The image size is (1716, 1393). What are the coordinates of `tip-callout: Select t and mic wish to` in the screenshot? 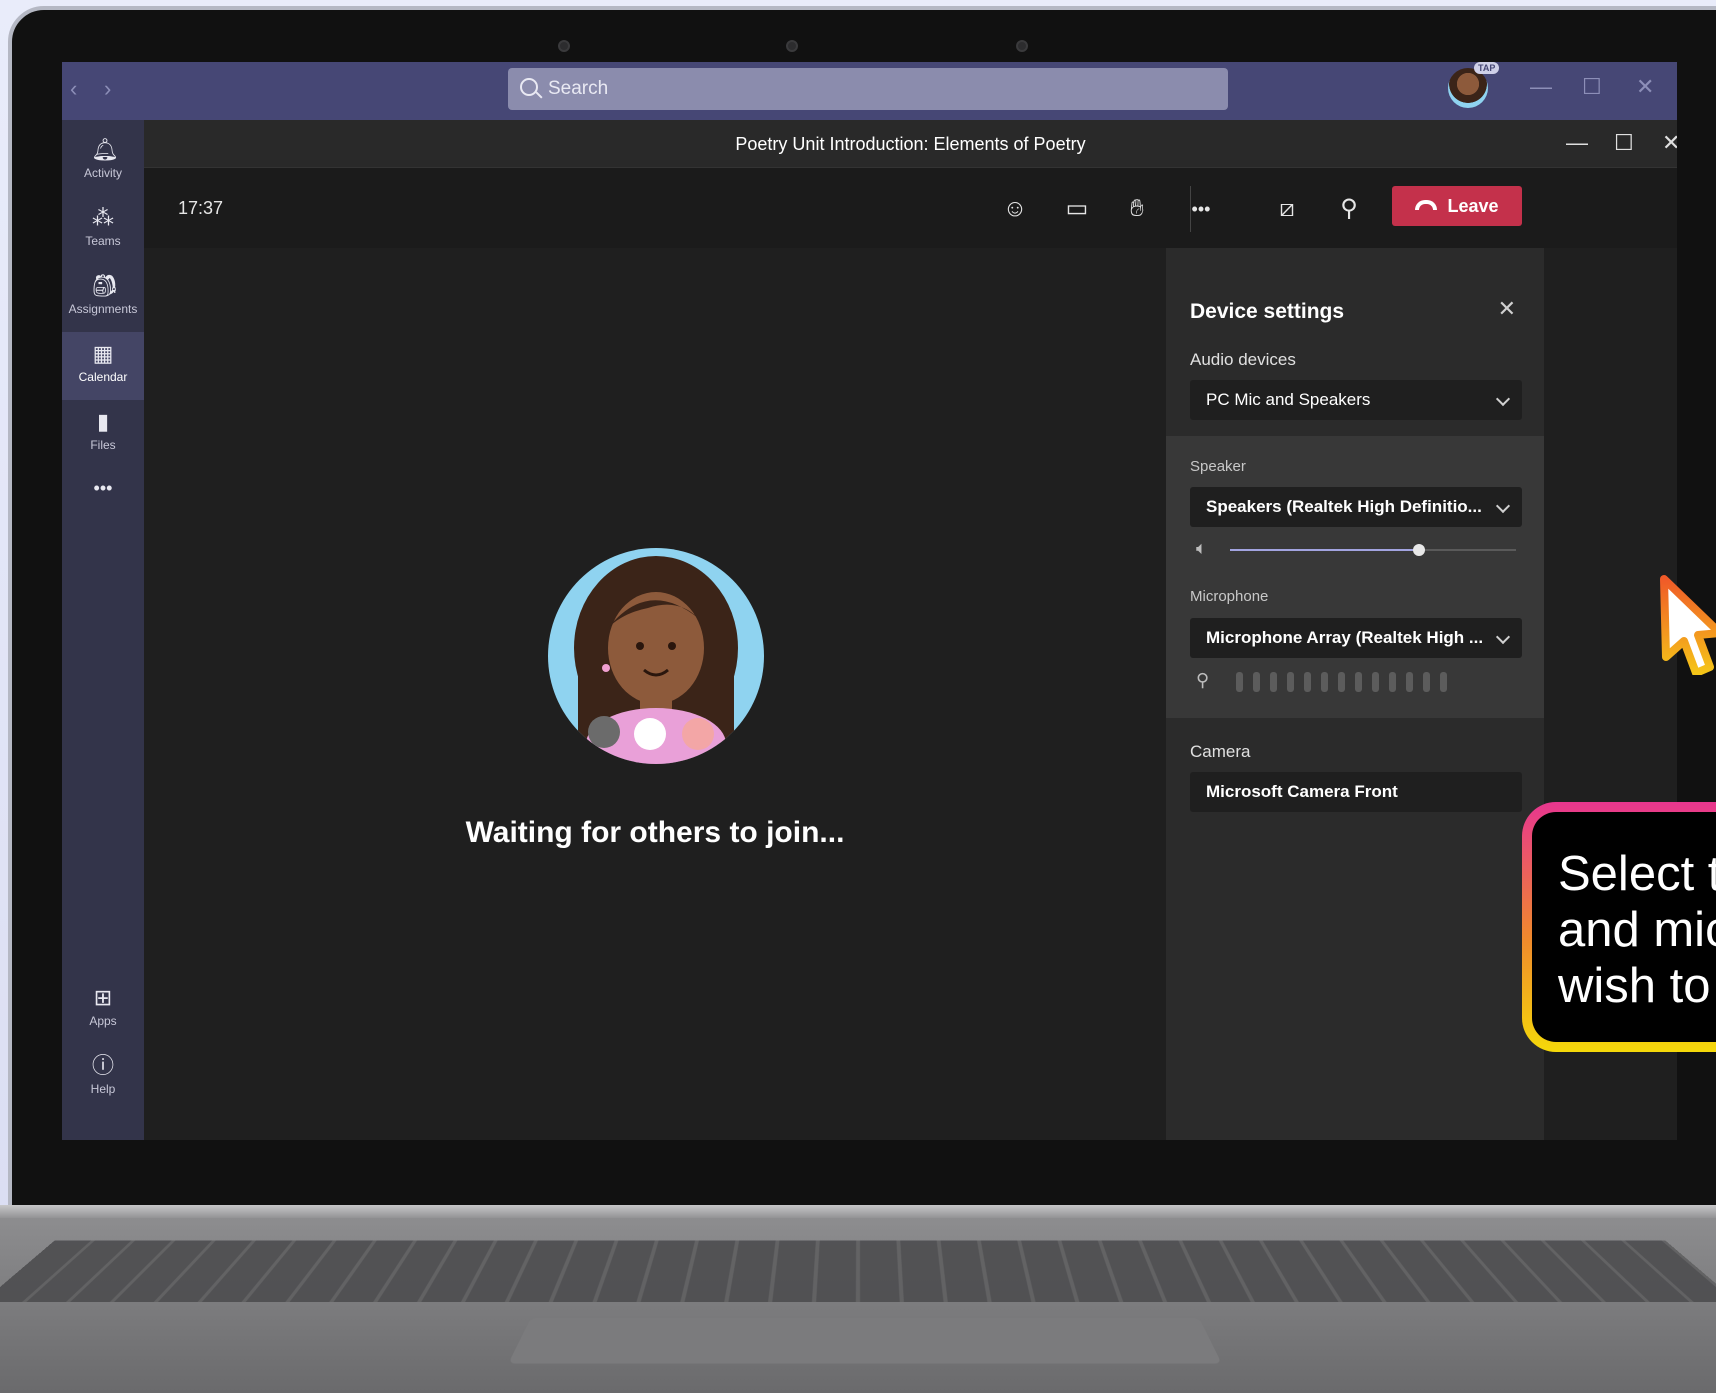 It's located at (1619, 927).